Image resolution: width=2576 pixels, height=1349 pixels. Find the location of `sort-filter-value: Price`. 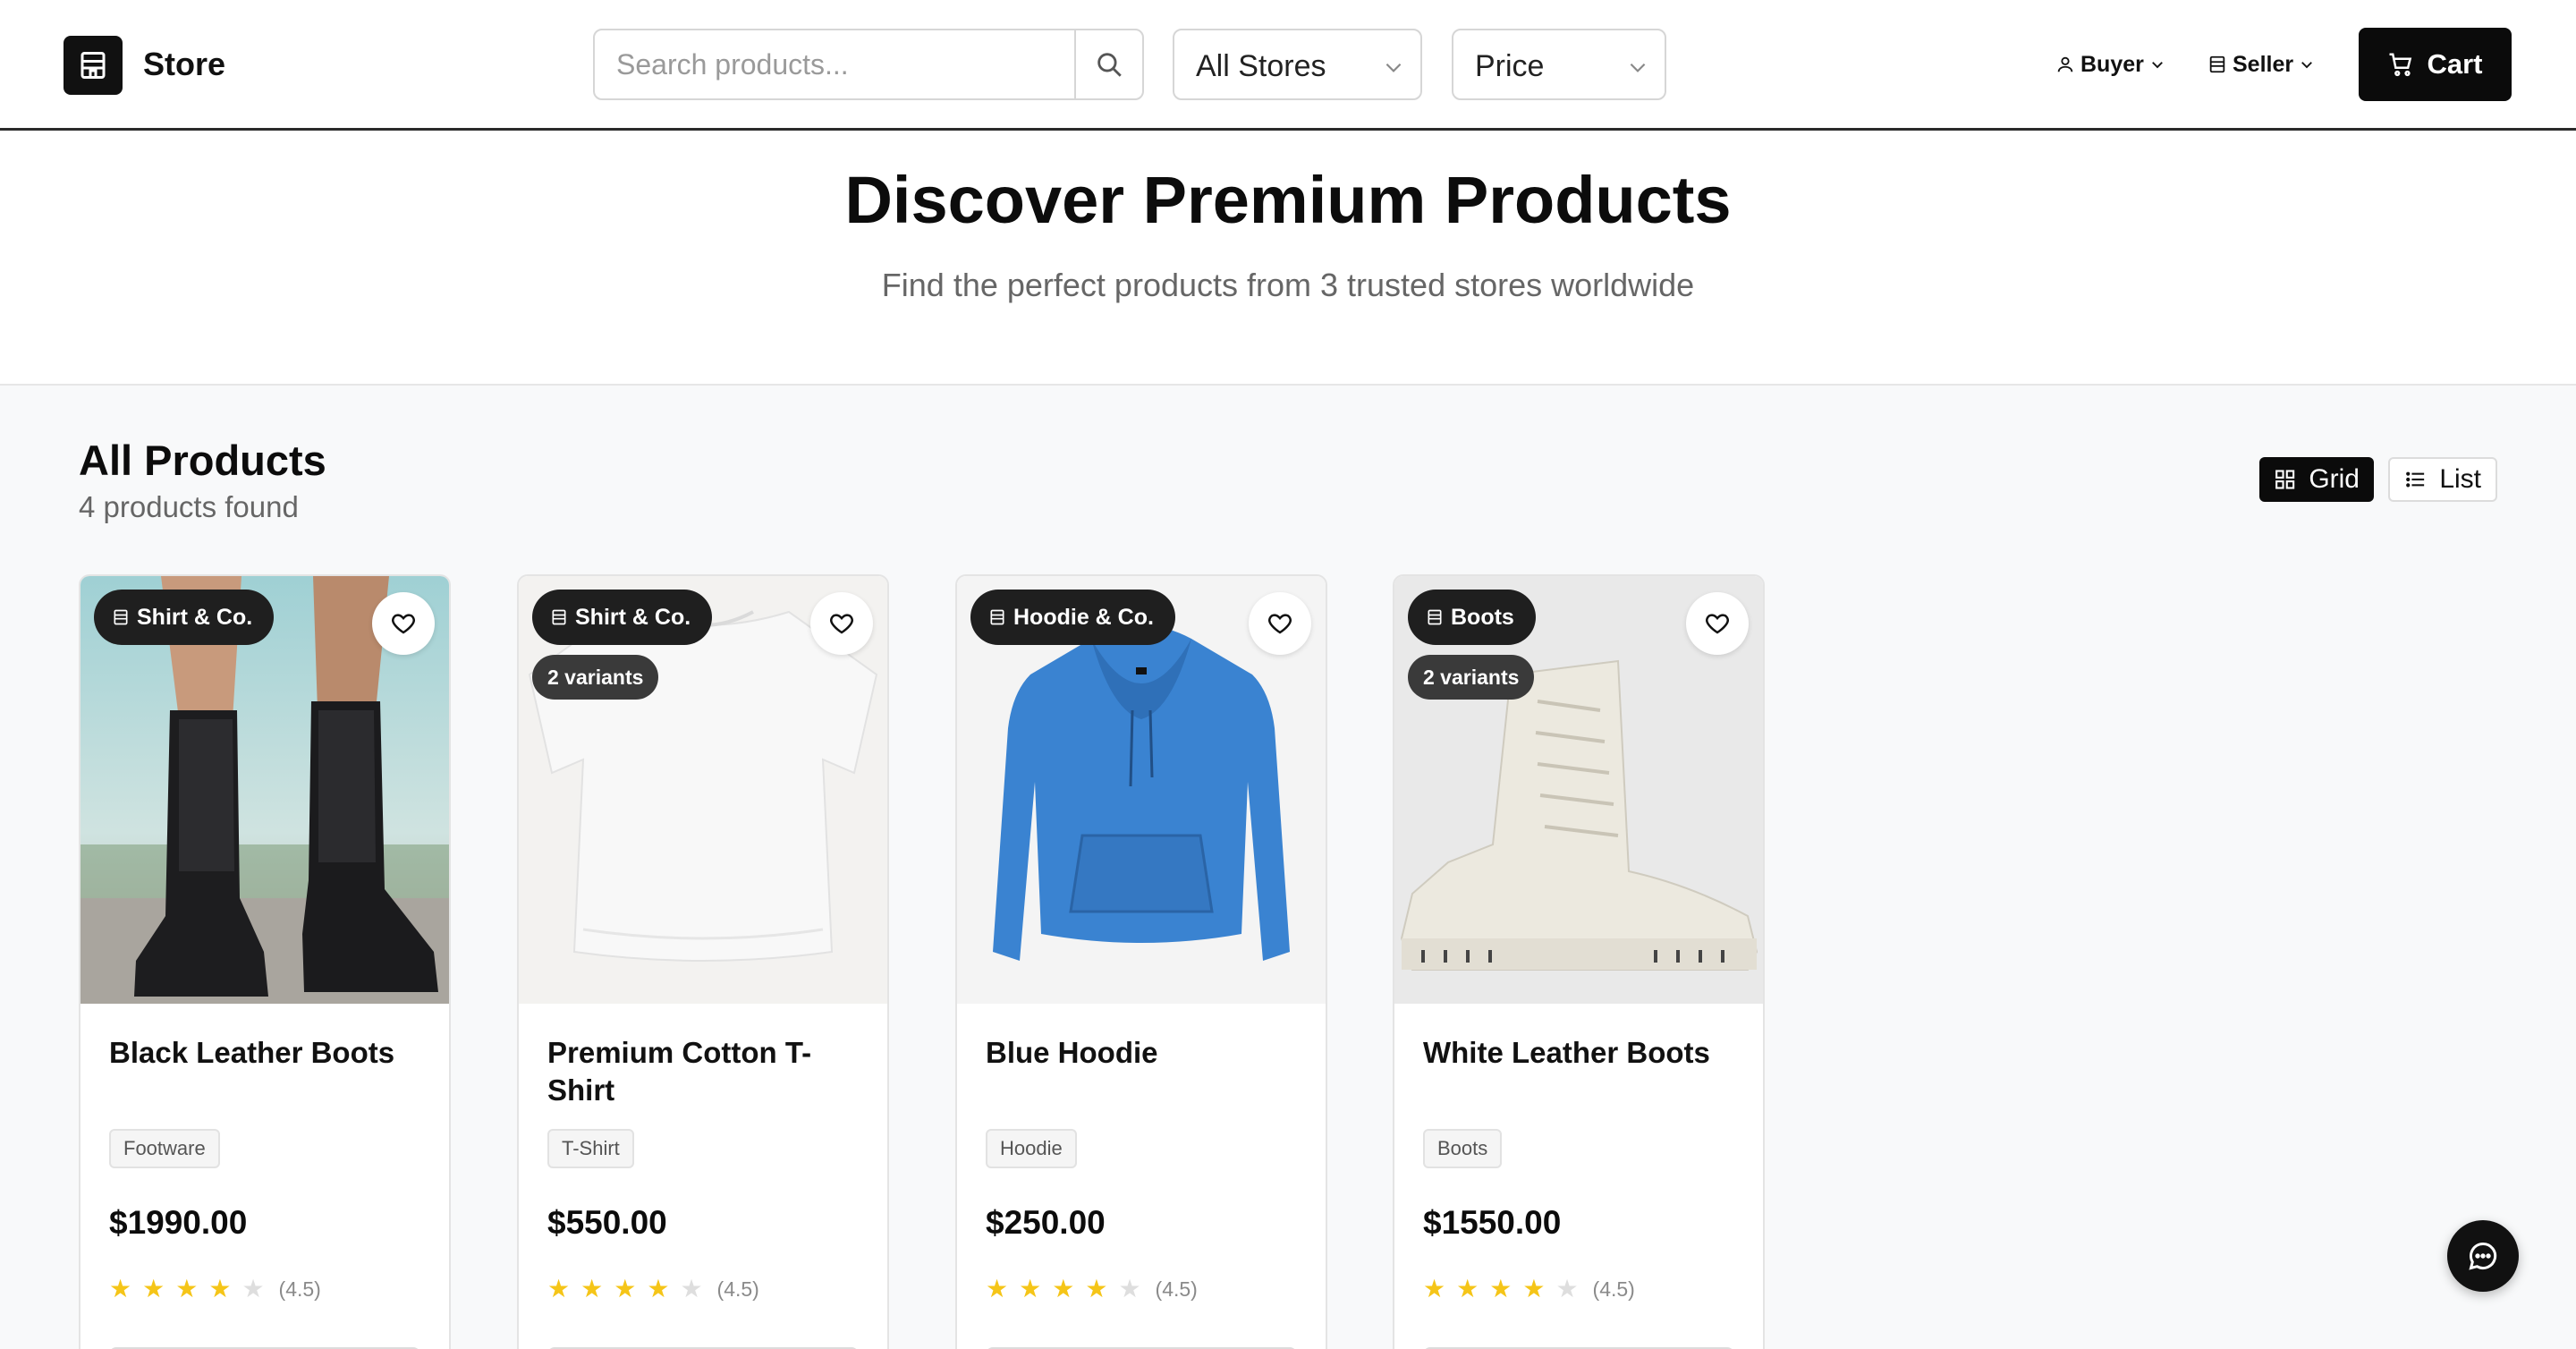

sort-filter-value: Price is located at coordinates (1510, 66).